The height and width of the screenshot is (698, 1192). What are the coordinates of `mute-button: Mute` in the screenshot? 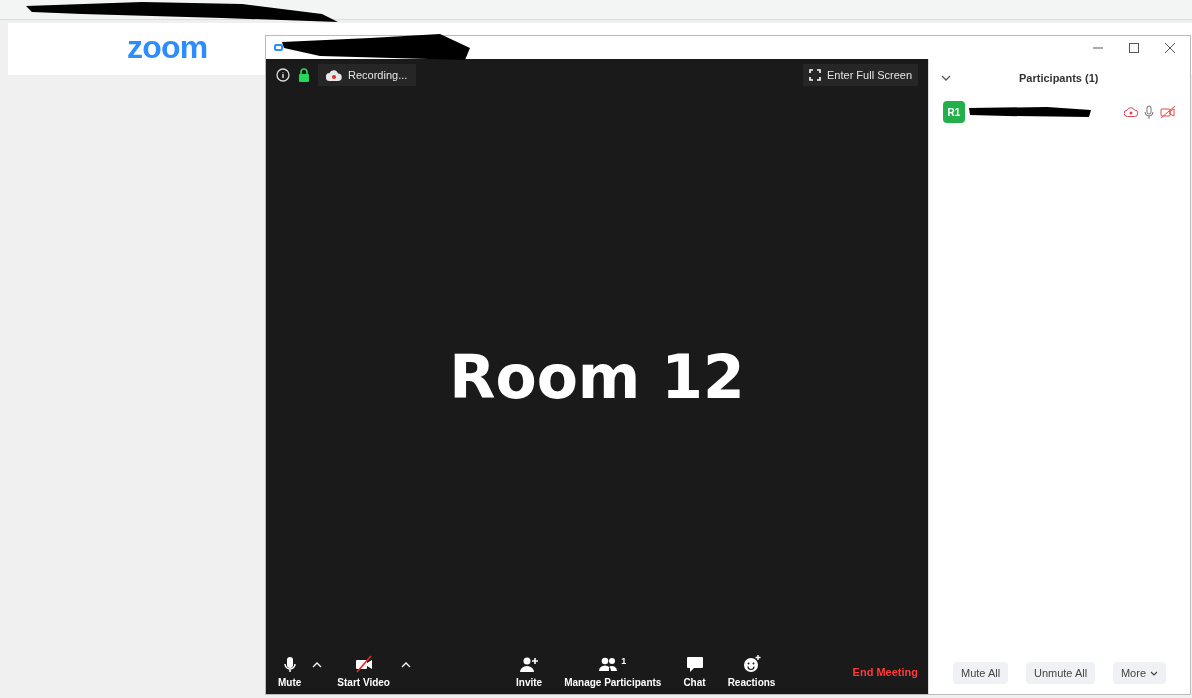 It's located at (290, 672).